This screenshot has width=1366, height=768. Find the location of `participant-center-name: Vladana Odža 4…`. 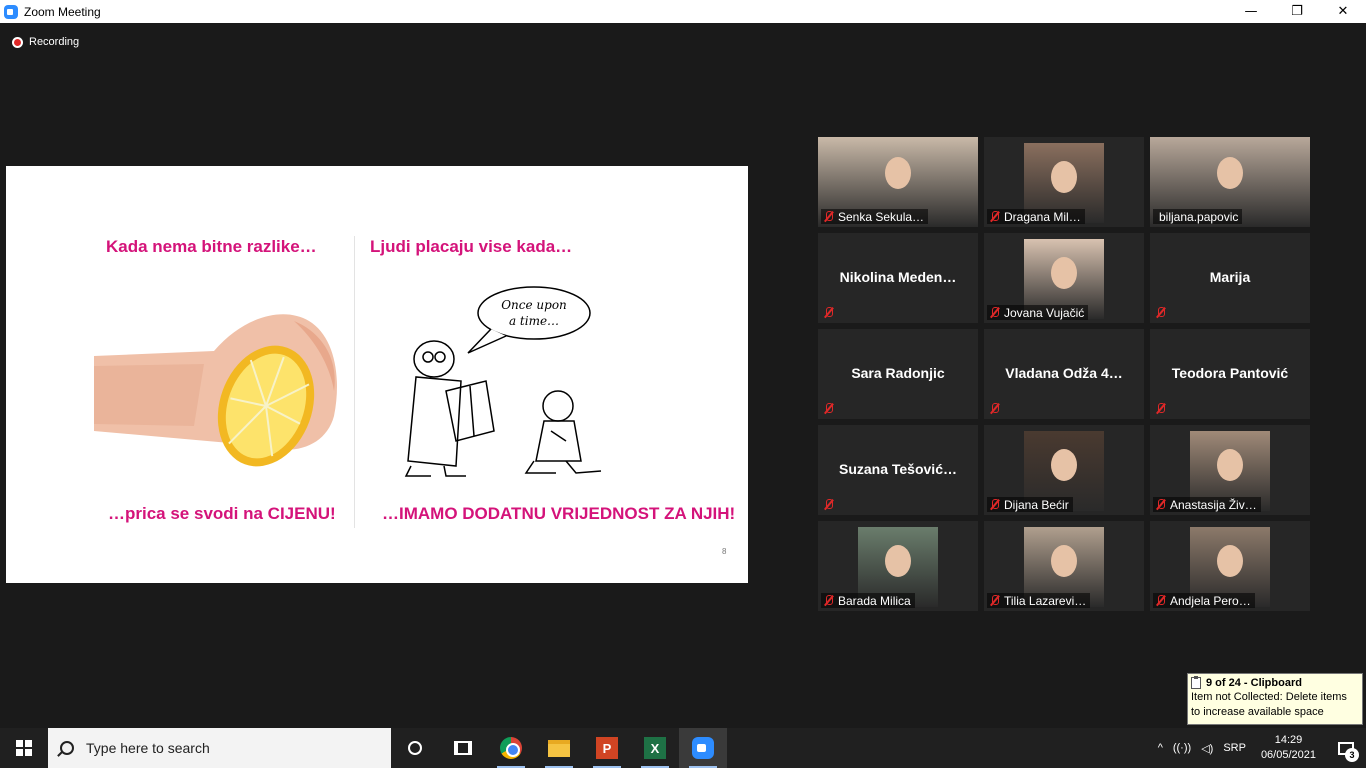

participant-center-name: Vladana Odža 4… is located at coordinates (1064, 373).